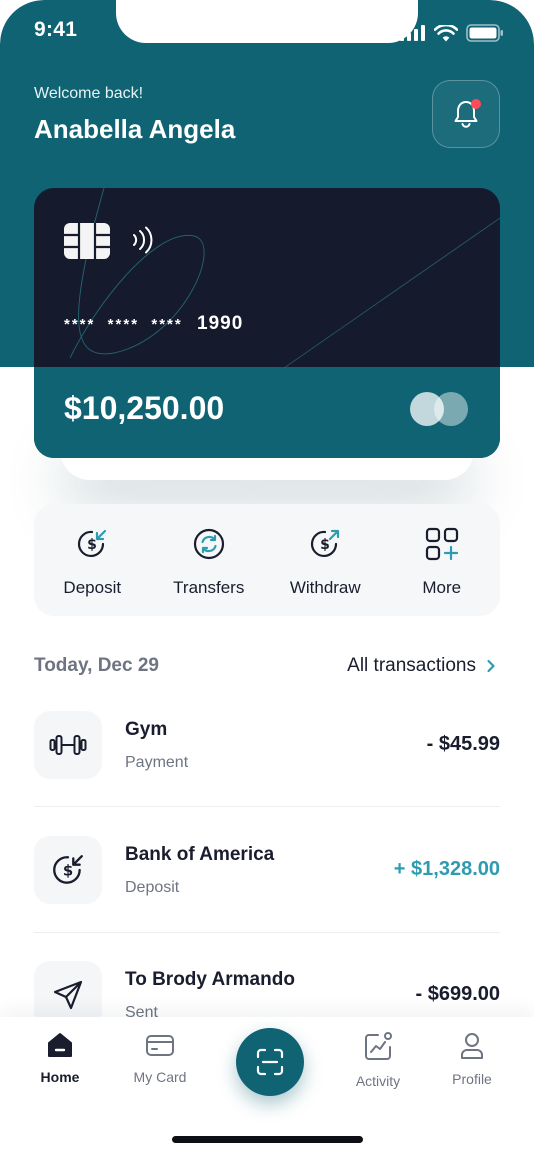 The height and width of the screenshot is (1157, 534). I want to click on nav-home-label: Home, so click(60, 1077).